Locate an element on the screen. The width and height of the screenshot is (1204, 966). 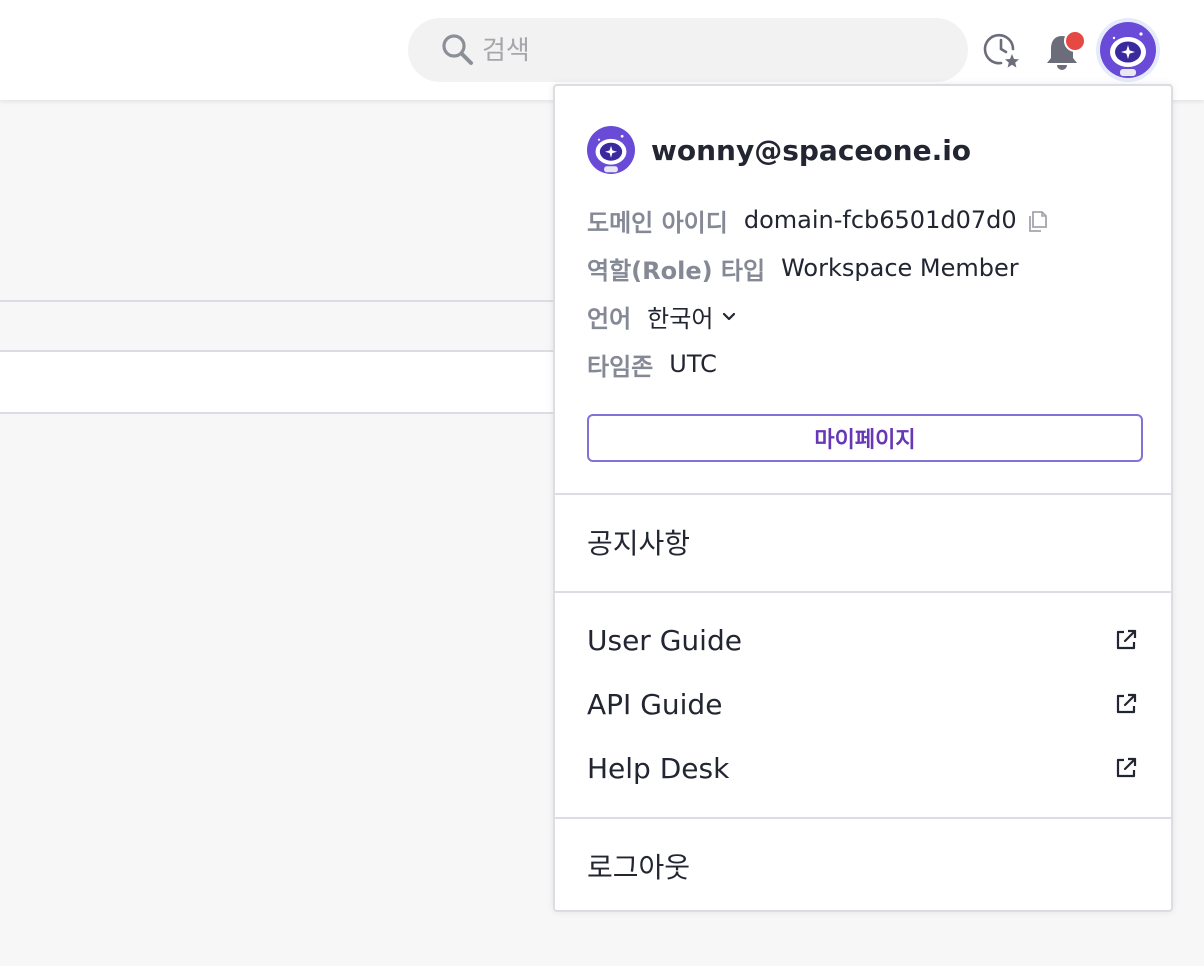
info-value: domain-fcb6501d07d0 is located at coordinates (880, 220).